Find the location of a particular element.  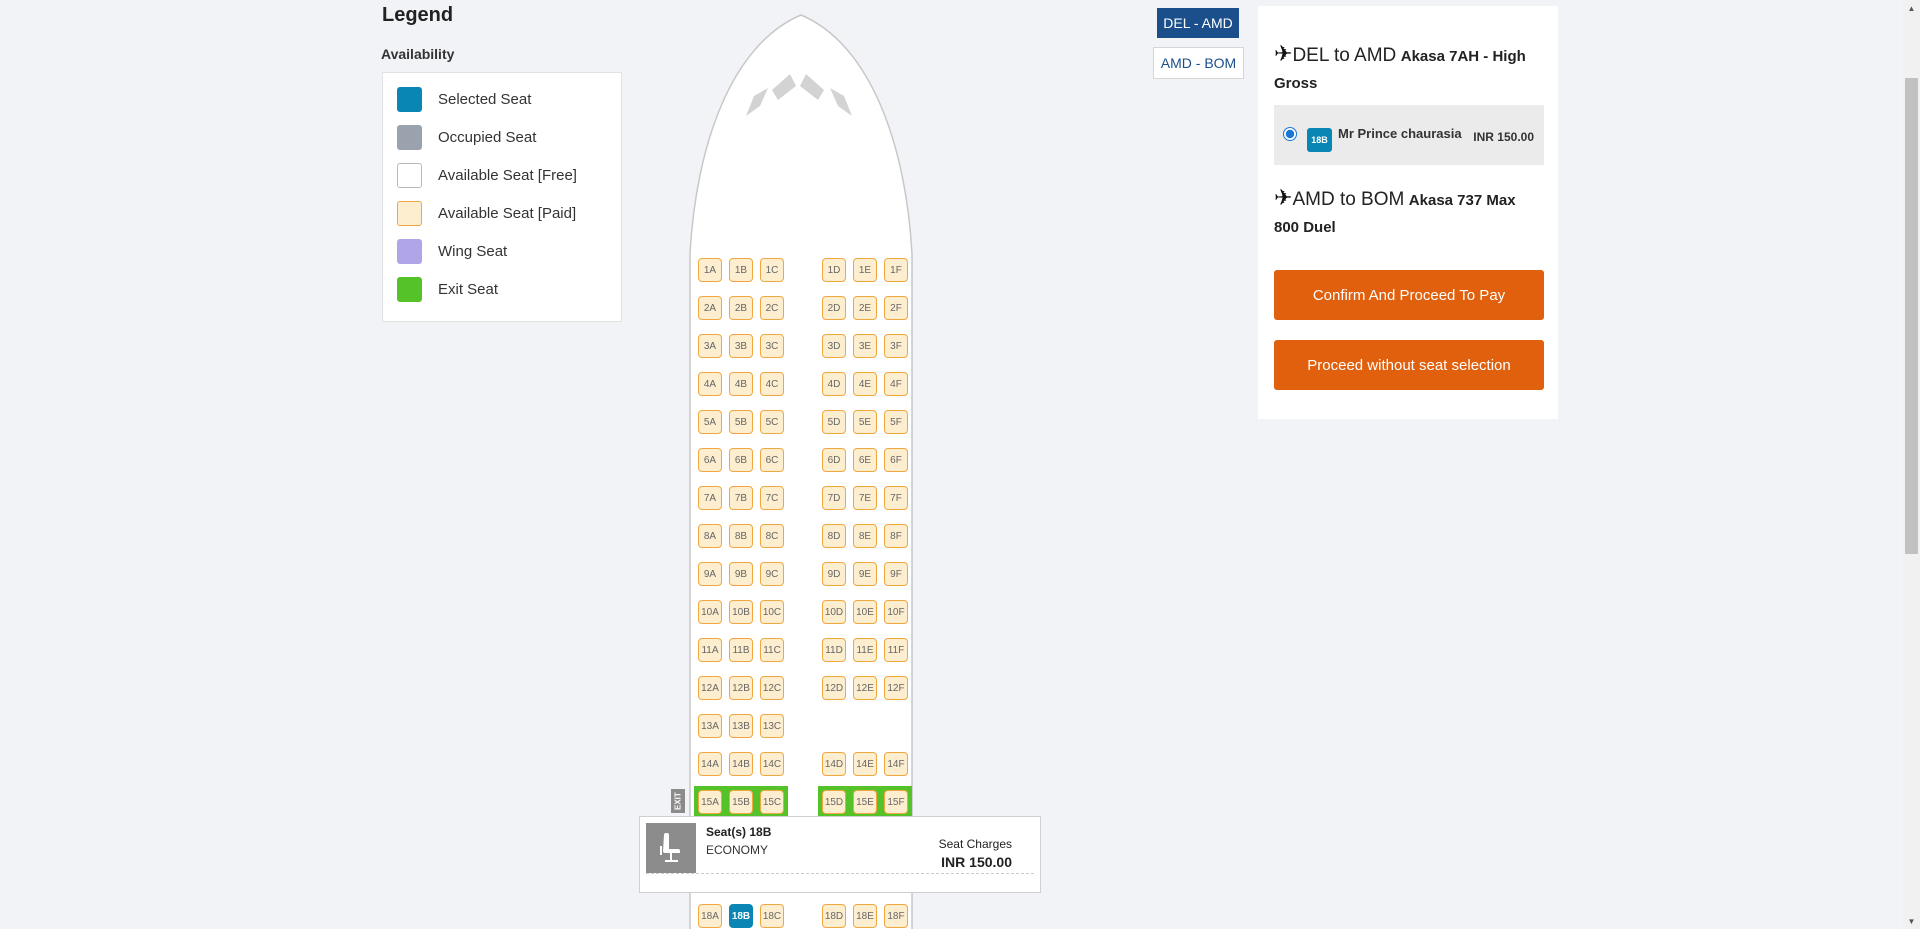

seat-11F: 11F is located at coordinates (896, 650).